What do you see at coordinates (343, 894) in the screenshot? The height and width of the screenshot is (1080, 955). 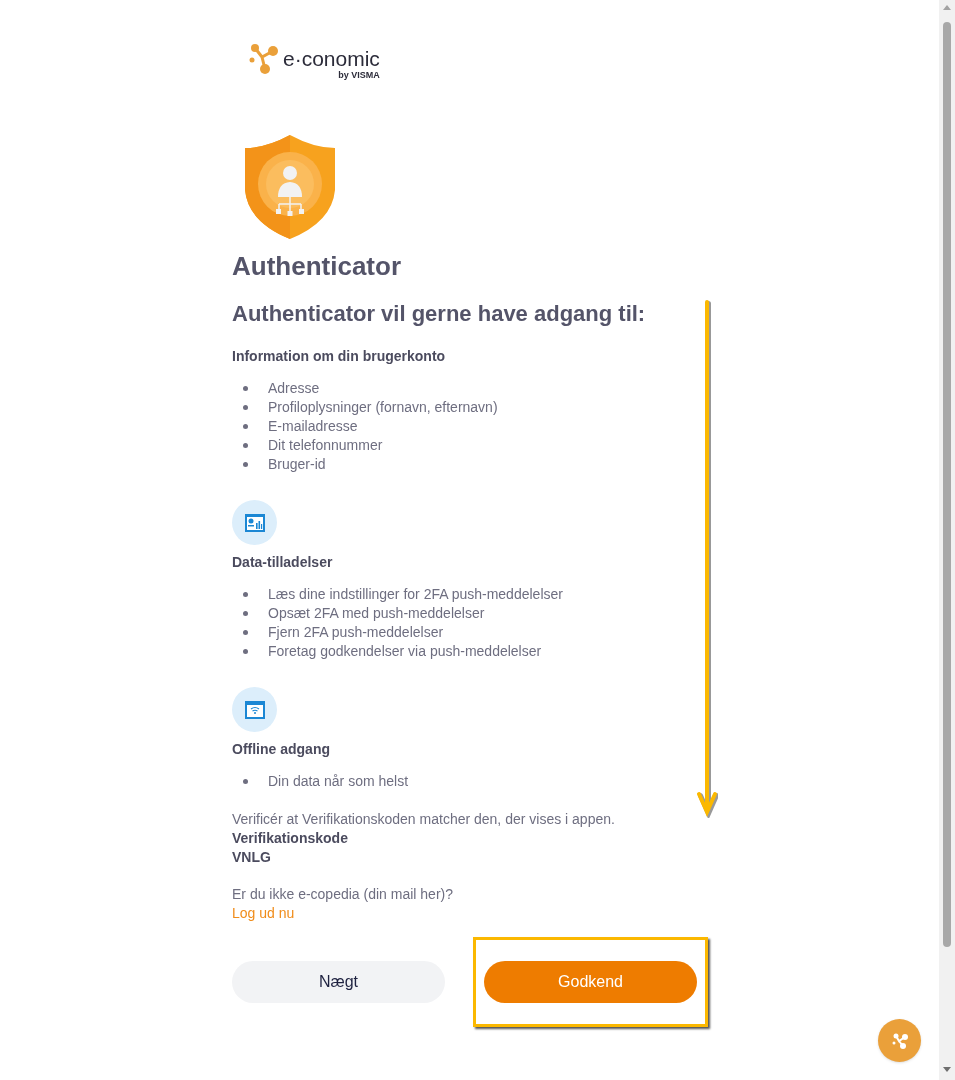 I see `account-question: Er du ikke e-copedia (din mail her)?` at bounding box center [343, 894].